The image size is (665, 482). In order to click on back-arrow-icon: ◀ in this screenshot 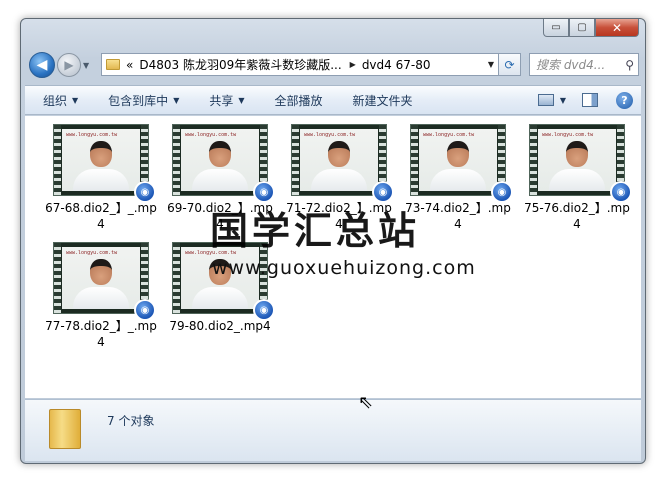, I will do `click(42, 65)`.